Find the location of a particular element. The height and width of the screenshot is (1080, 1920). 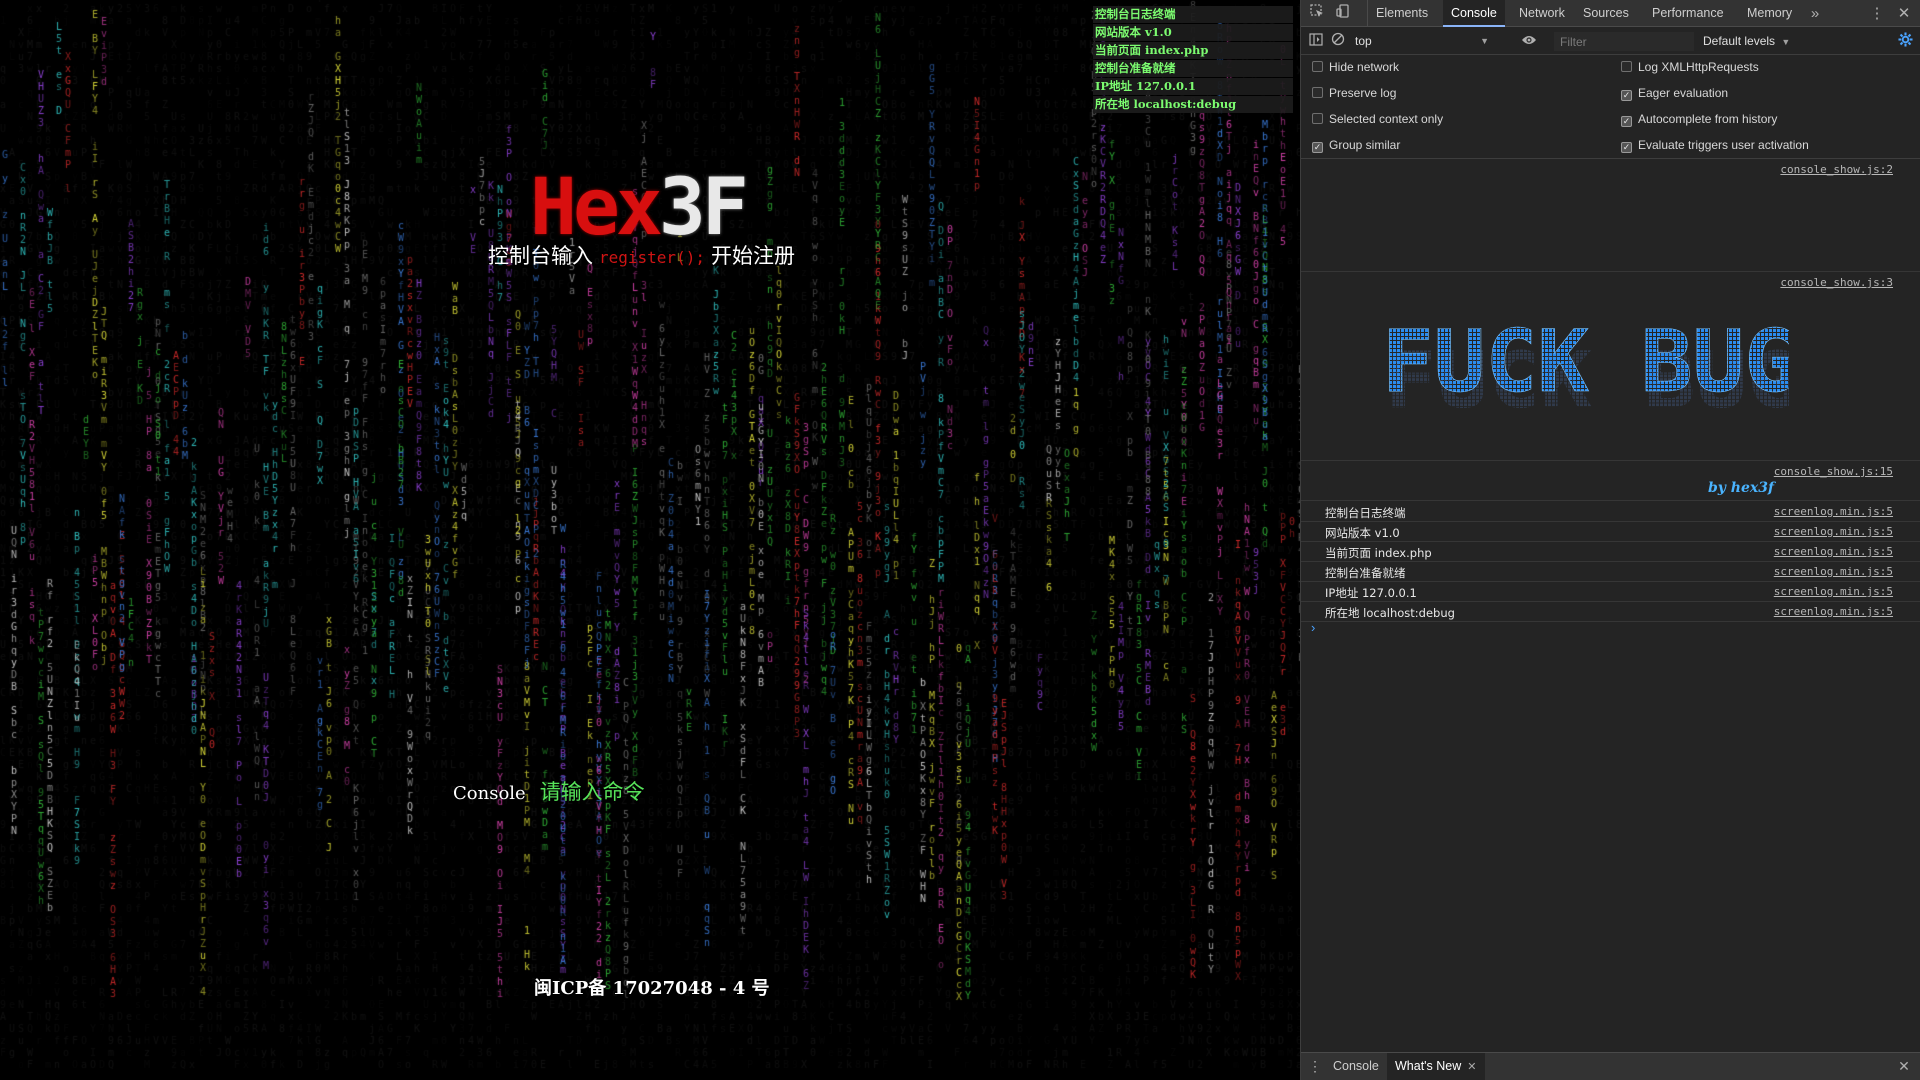

fuck-bug-ascii-banner: FUCK BUG FUCK BUG is located at coordinates (1589, 369).